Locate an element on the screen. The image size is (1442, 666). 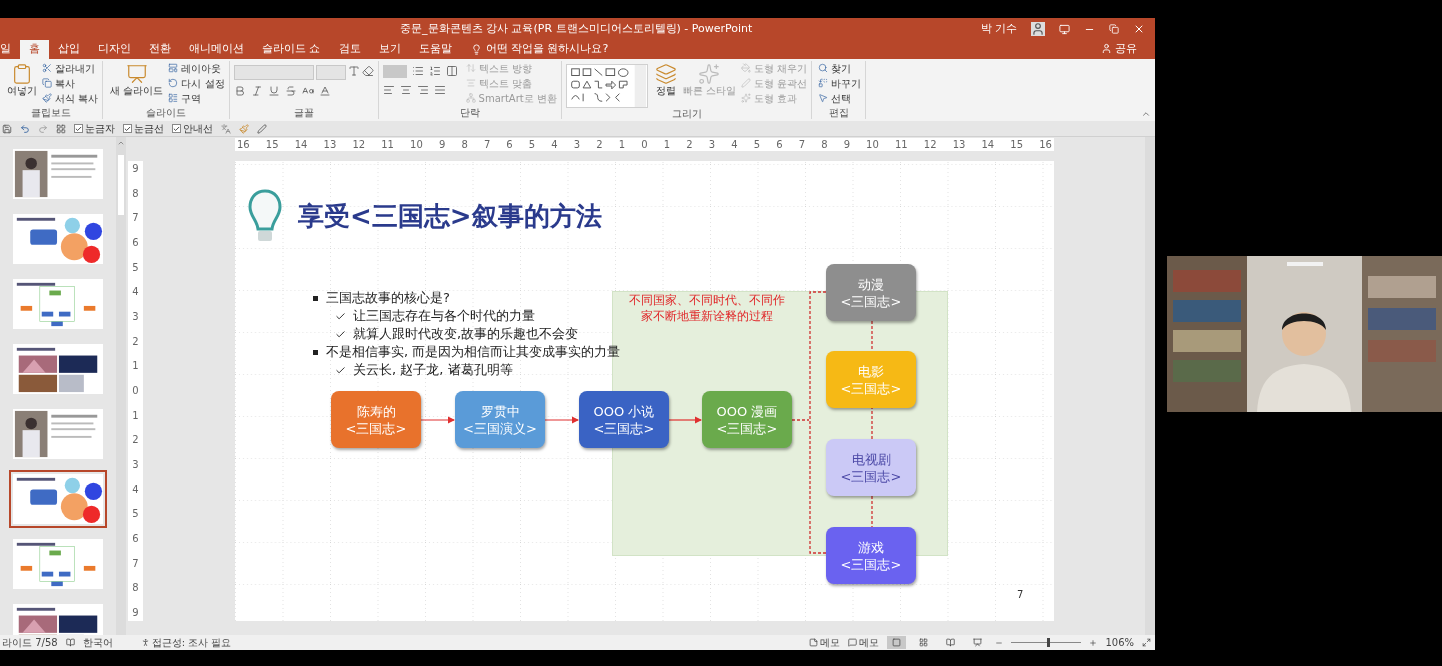
ribbon-tab: 일 is located at coordinates (10, 49).